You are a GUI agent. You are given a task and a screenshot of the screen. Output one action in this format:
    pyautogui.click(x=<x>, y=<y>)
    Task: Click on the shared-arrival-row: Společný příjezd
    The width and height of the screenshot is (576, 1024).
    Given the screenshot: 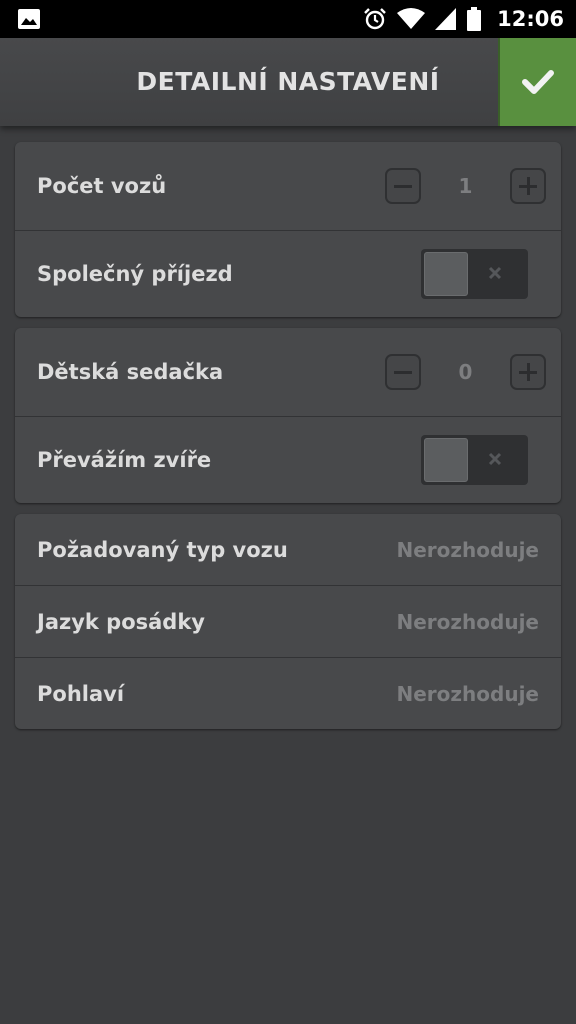 What is the action you would take?
    pyautogui.click(x=288, y=273)
    